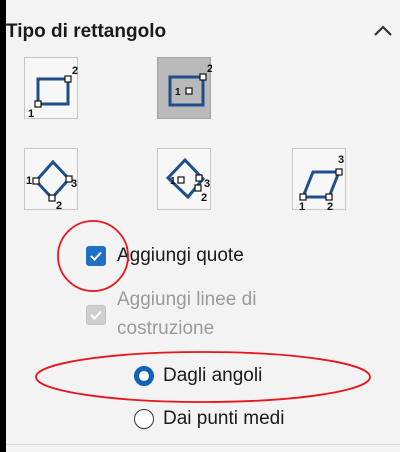 Image resolution: width=400 pixels, height=452 pixels. What do you see at coordinates (204, 198) in the screenshot?
I see `three-point-center-label-2: 2` at bounding box center [204, 198].